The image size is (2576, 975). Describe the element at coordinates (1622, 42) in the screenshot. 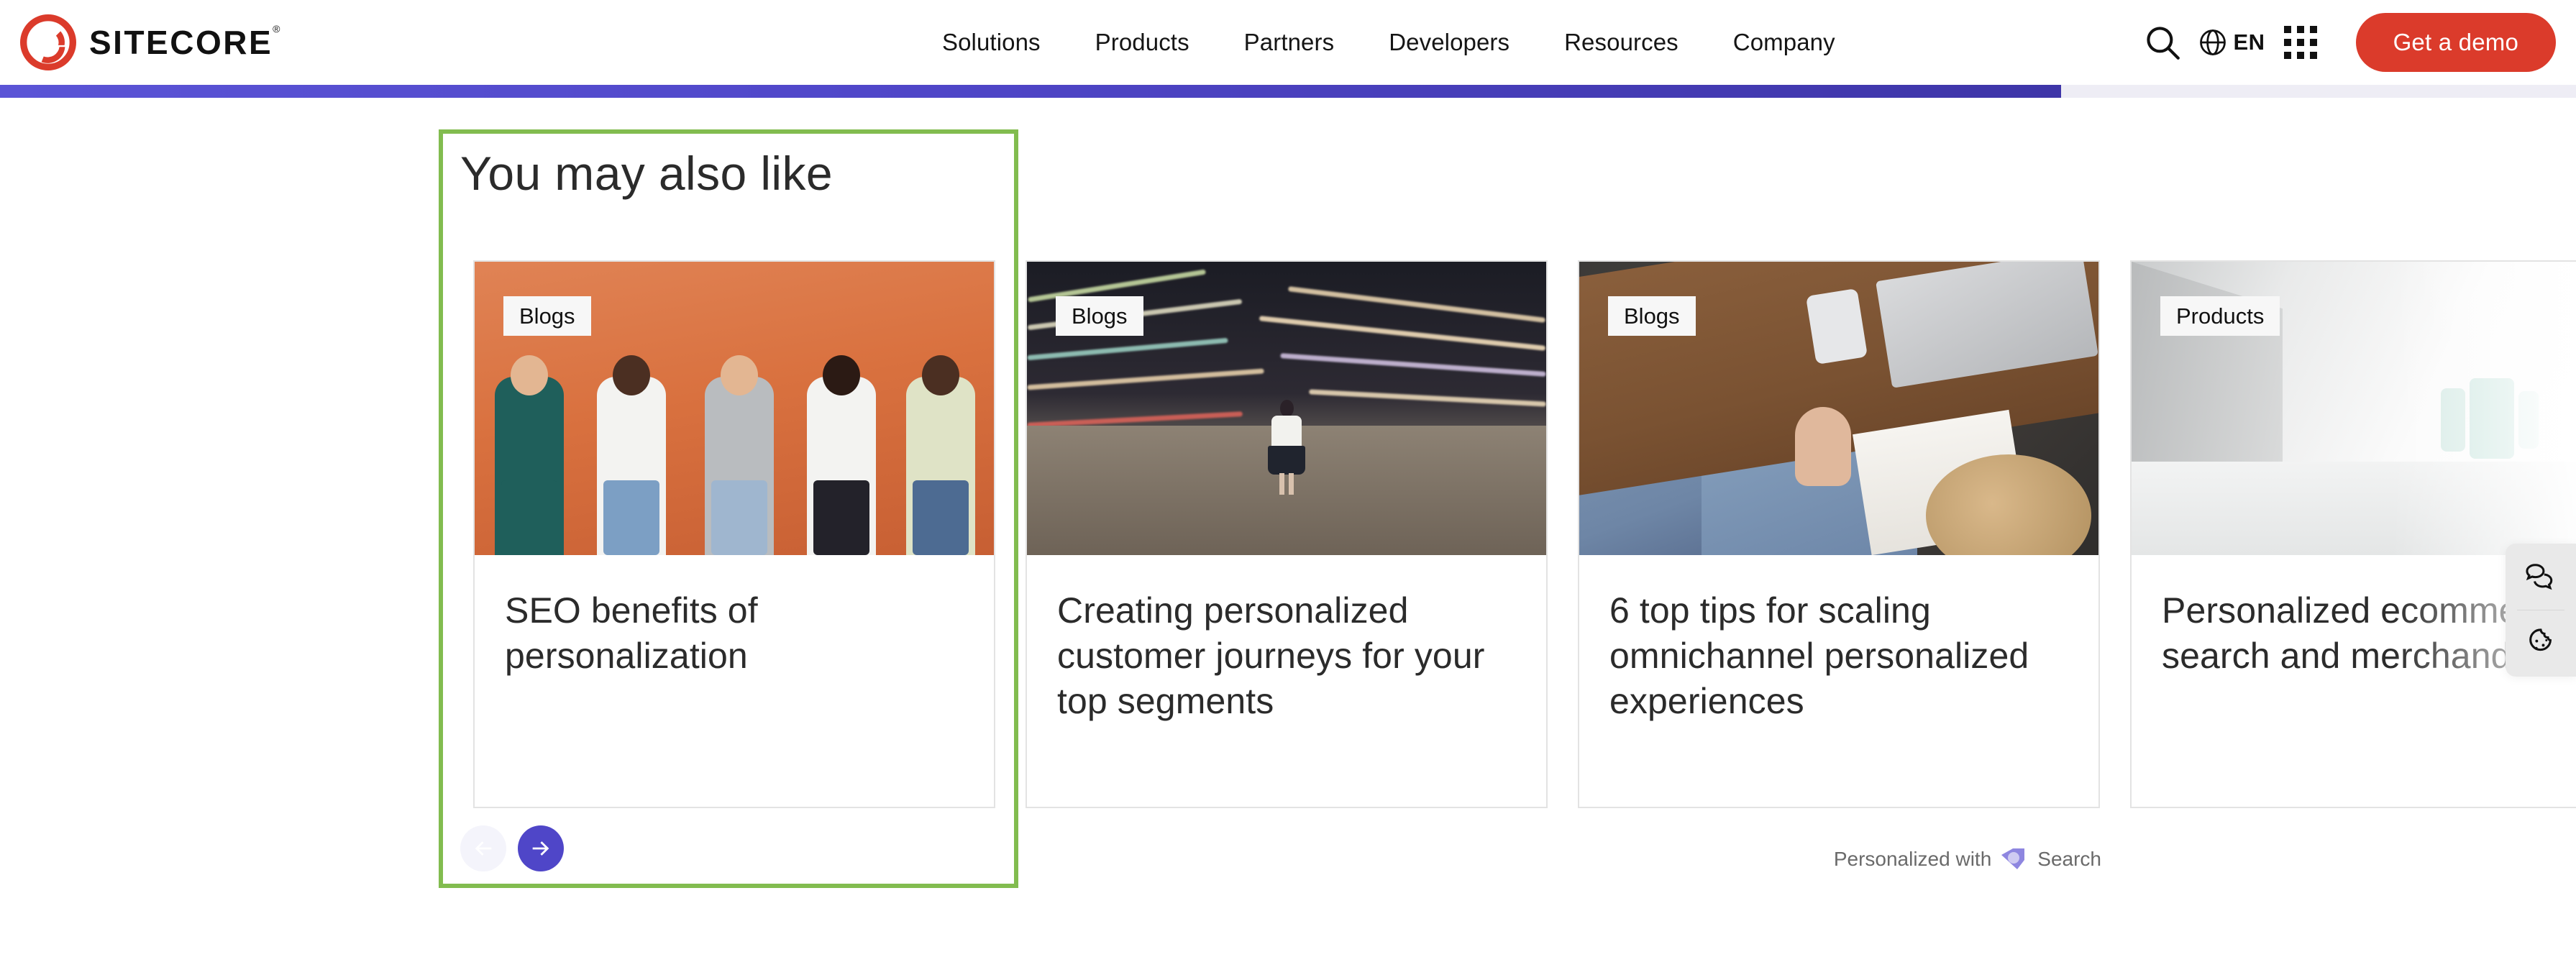

I see `nav-item-resources: Resources` at that location.